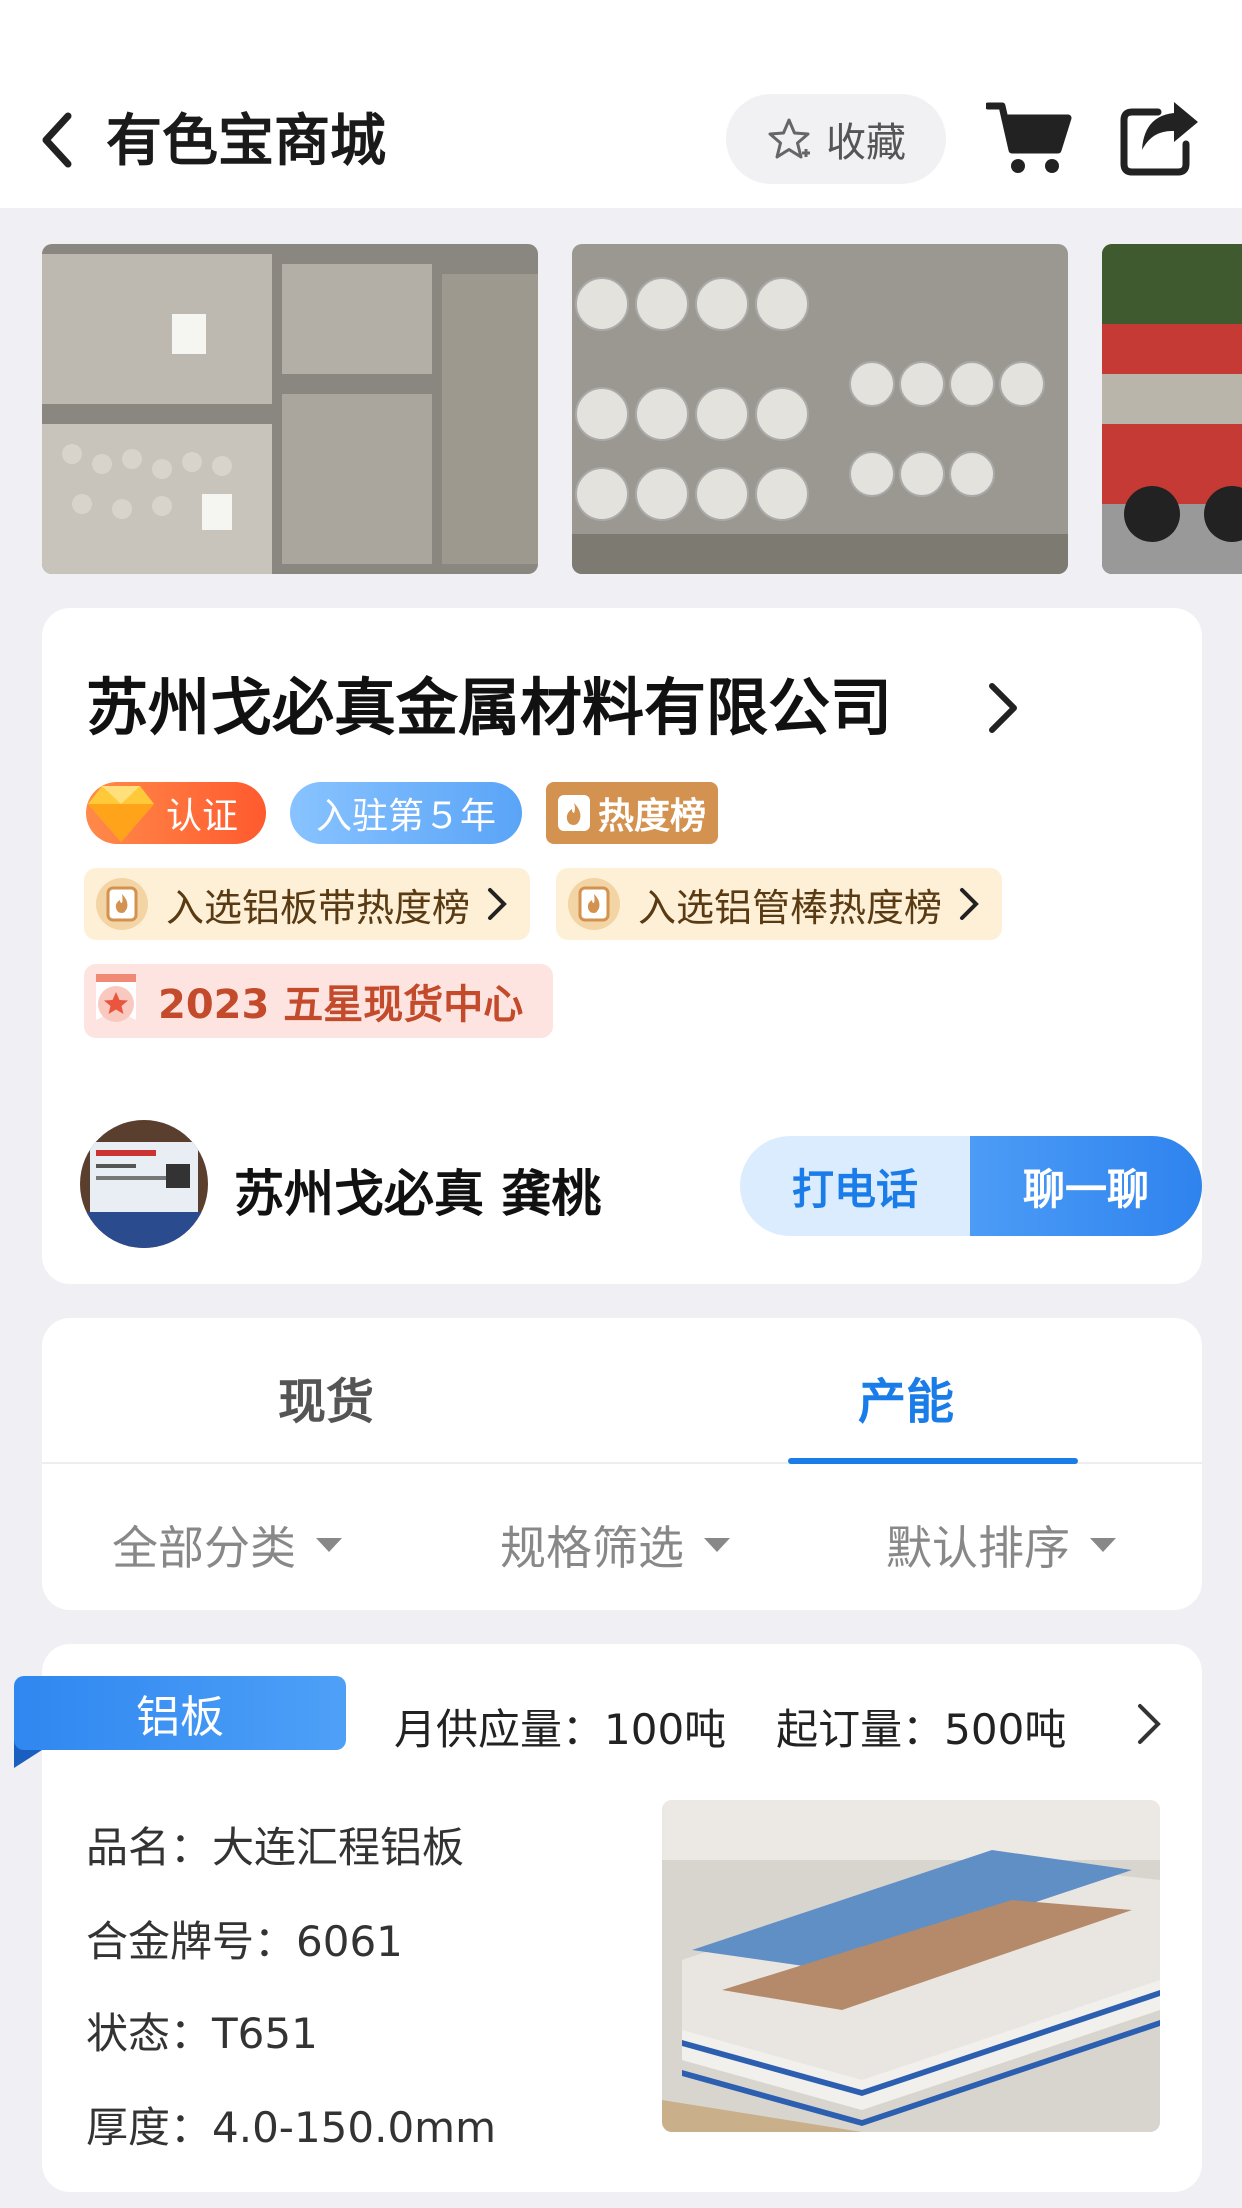 This screenshot has width=1242, height=2208. Describe the element at coordinates (560, 1729) in the screenshot. I see `monthly-supply: 月供应量：100吨` at that location.